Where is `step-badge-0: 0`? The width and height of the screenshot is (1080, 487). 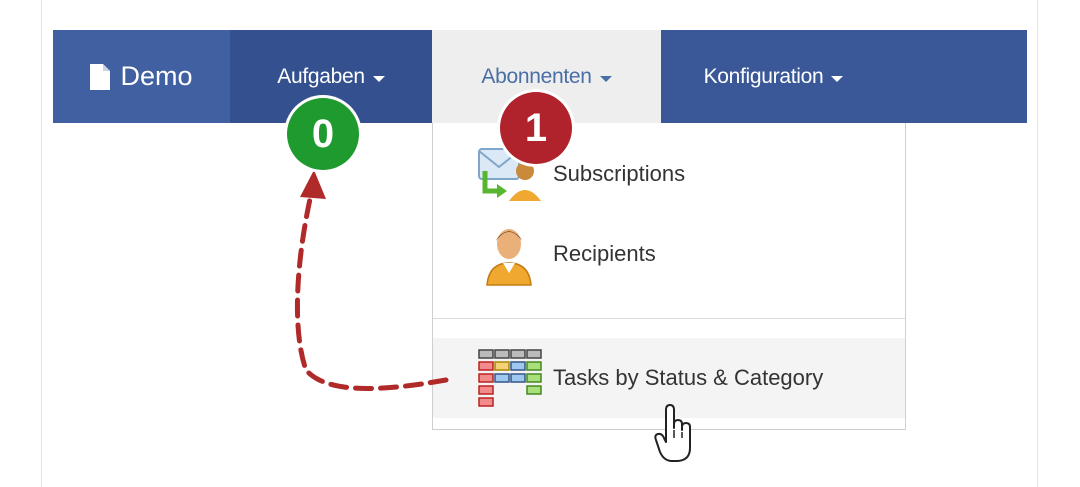 step-badge-0: 0 is located at coordinates (323, 134).